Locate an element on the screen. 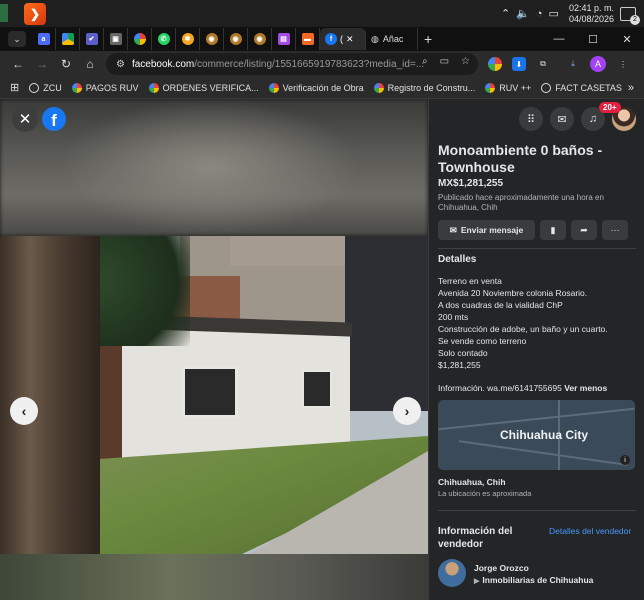 Image resolution: width=644 pixels, height=600 pixels. zoom-icon: ⌕ is located at coordinates (425, 61).